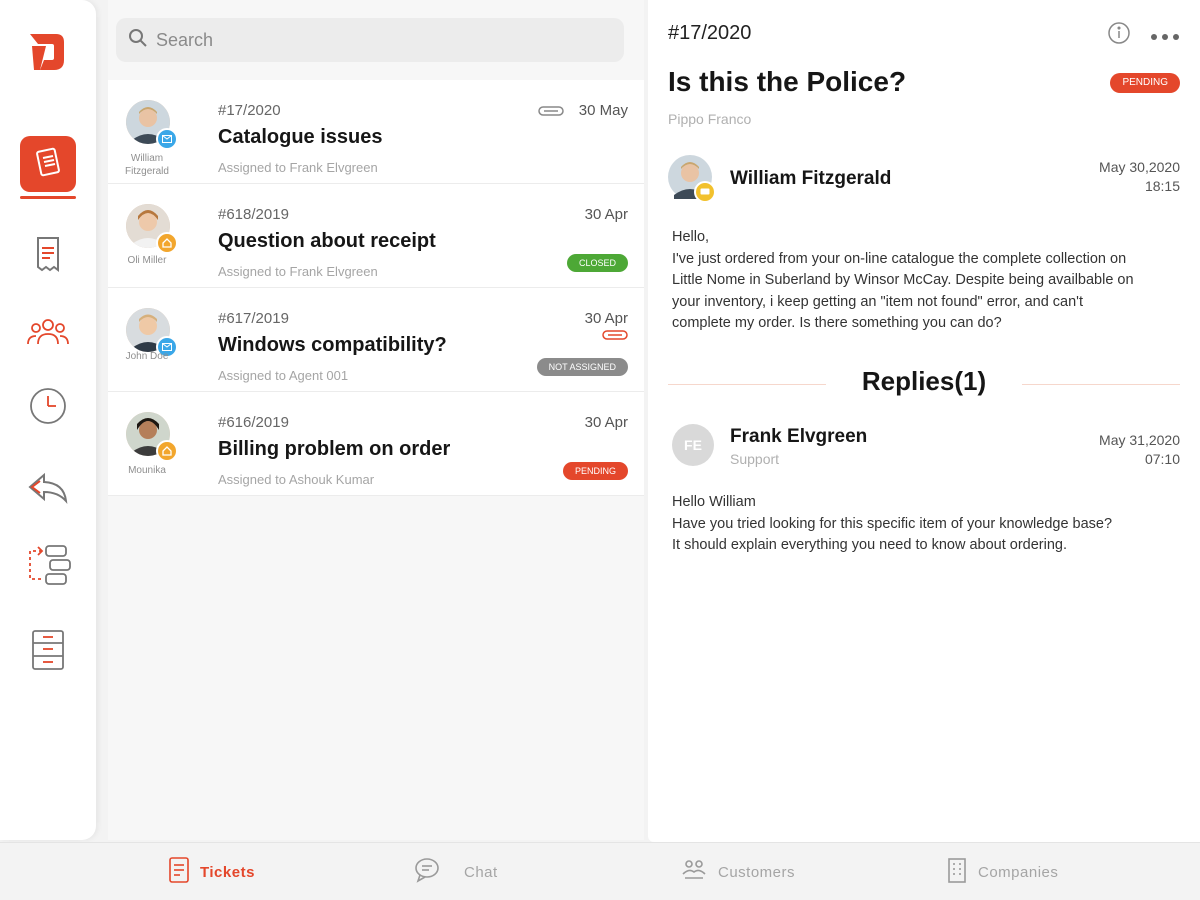  What do you see at coordinates (582, 367) in the screenshot?
I see `status-badge: NOT ASSIGNED` at bounding box center [582, 367].